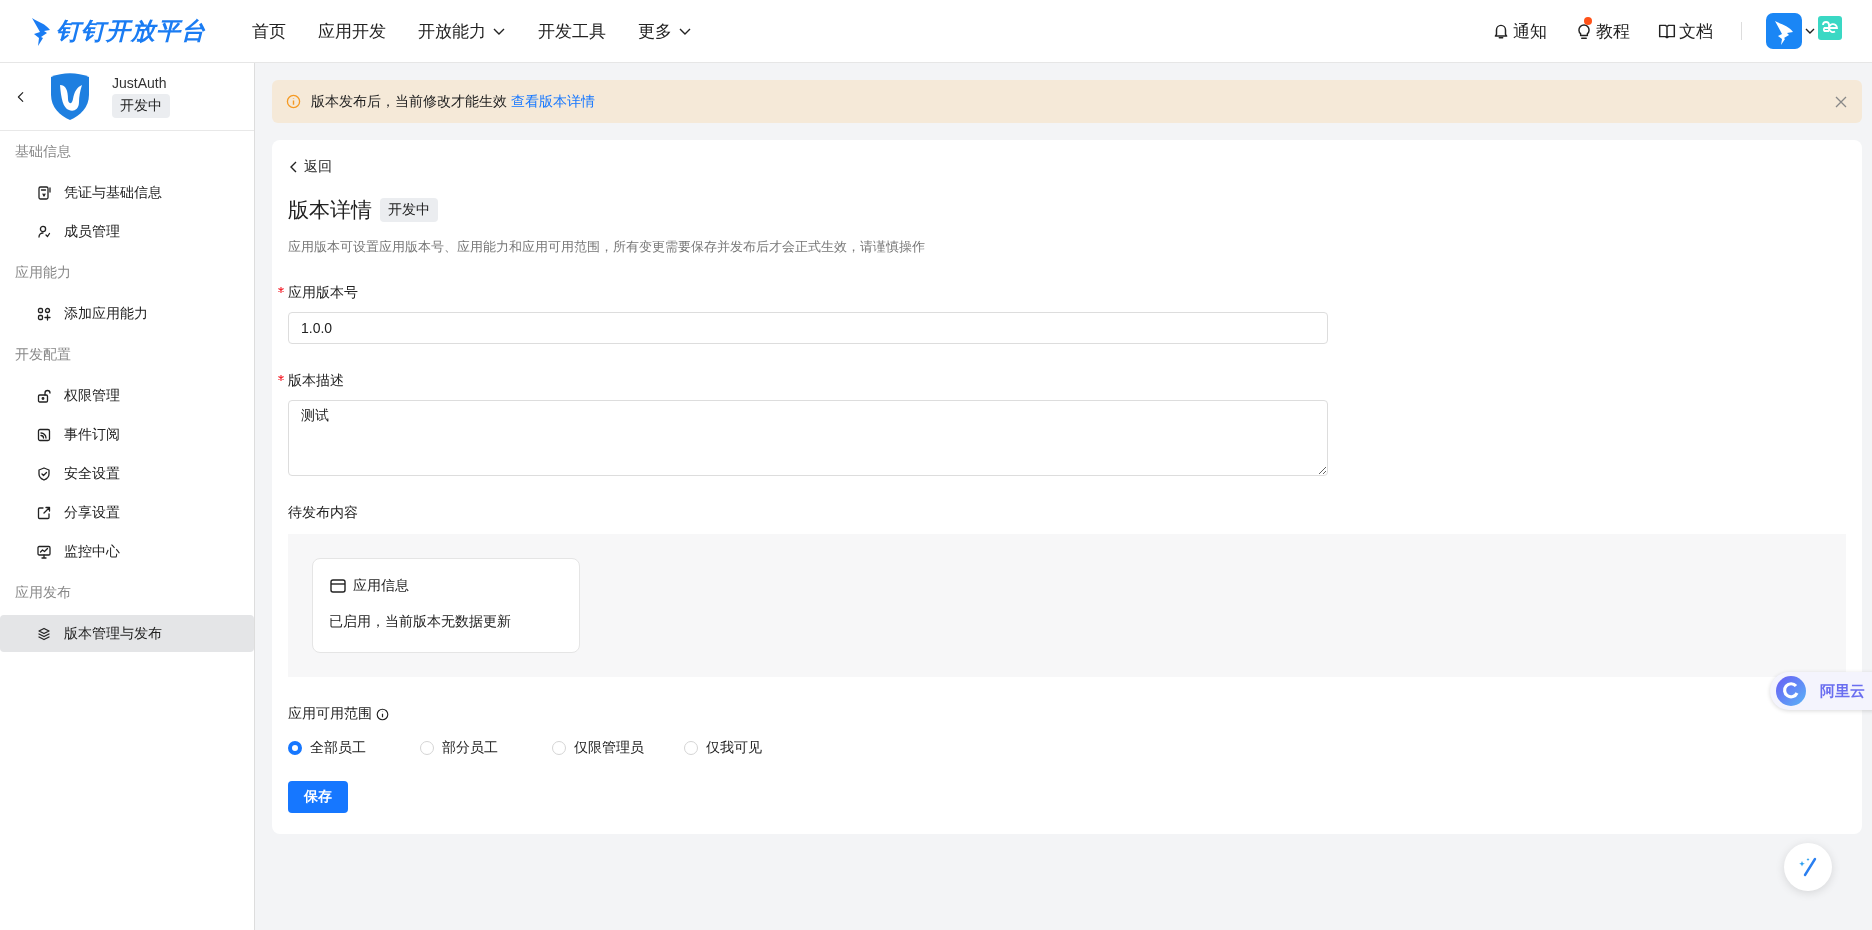  What do you see at coordinates (808, 328) in the screenshot?
I see `version-field: 1.0.0` at bounding box center [808, 328].